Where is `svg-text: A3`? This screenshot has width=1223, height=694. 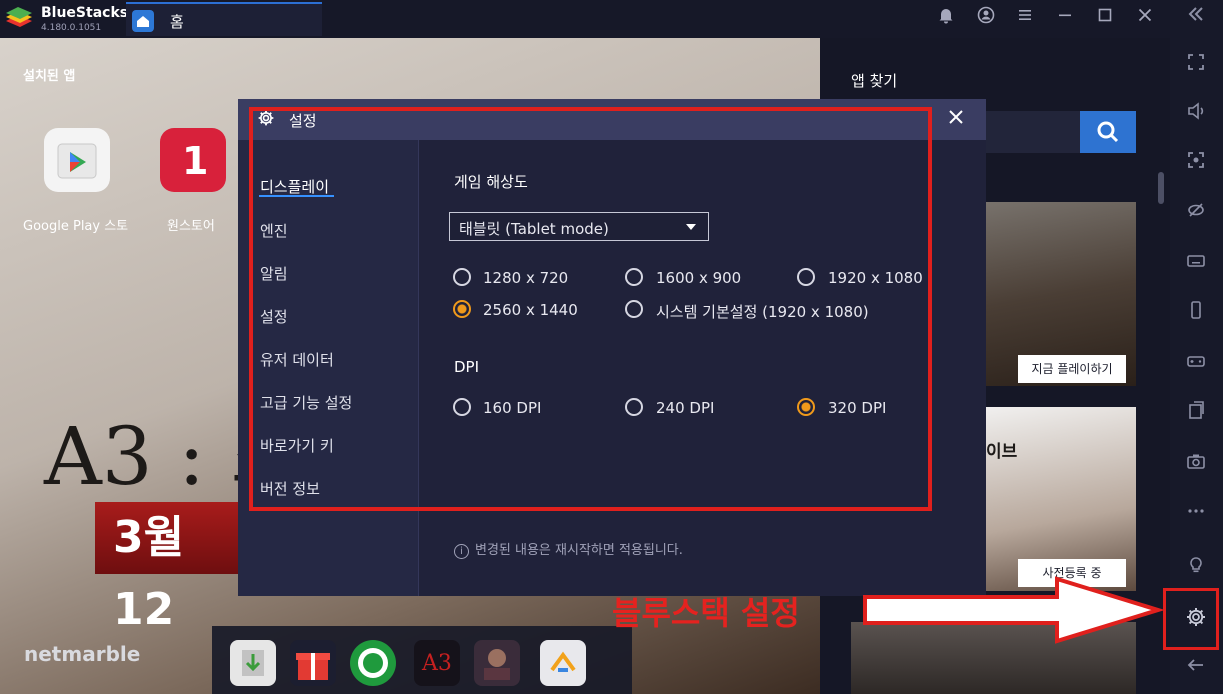 svg-text: A3 is located at coordinates (436, 663).